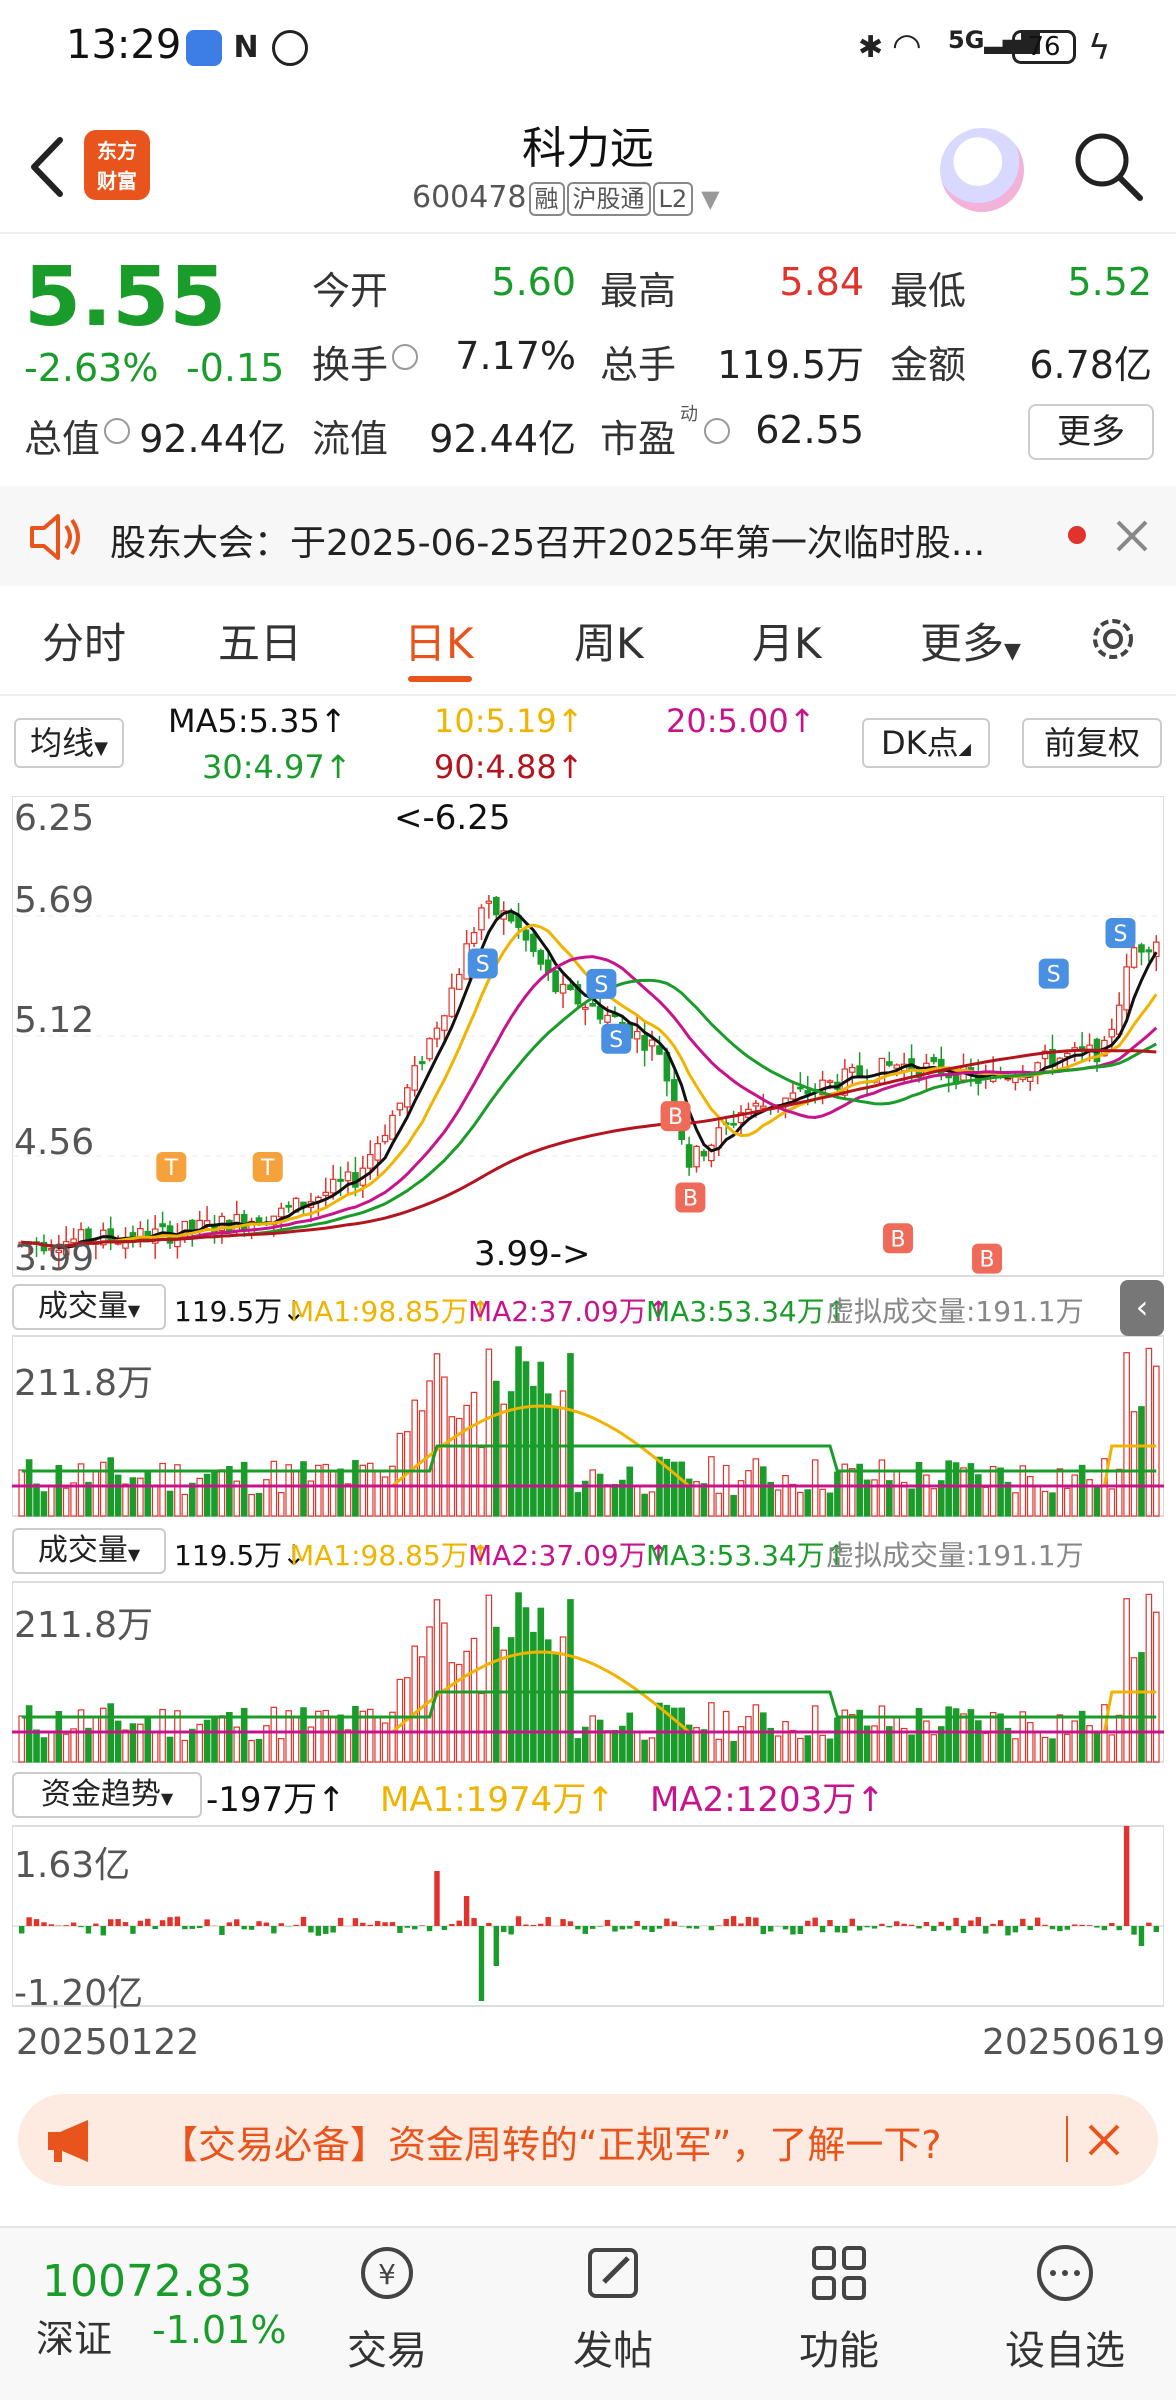 Image resolution: width=1176 pixels, height=2400 pixels. What do you see at coordinates (710, 199) in the screenshot?
I see `dropdown-icon: ▼` at bounding box center [710, 199].